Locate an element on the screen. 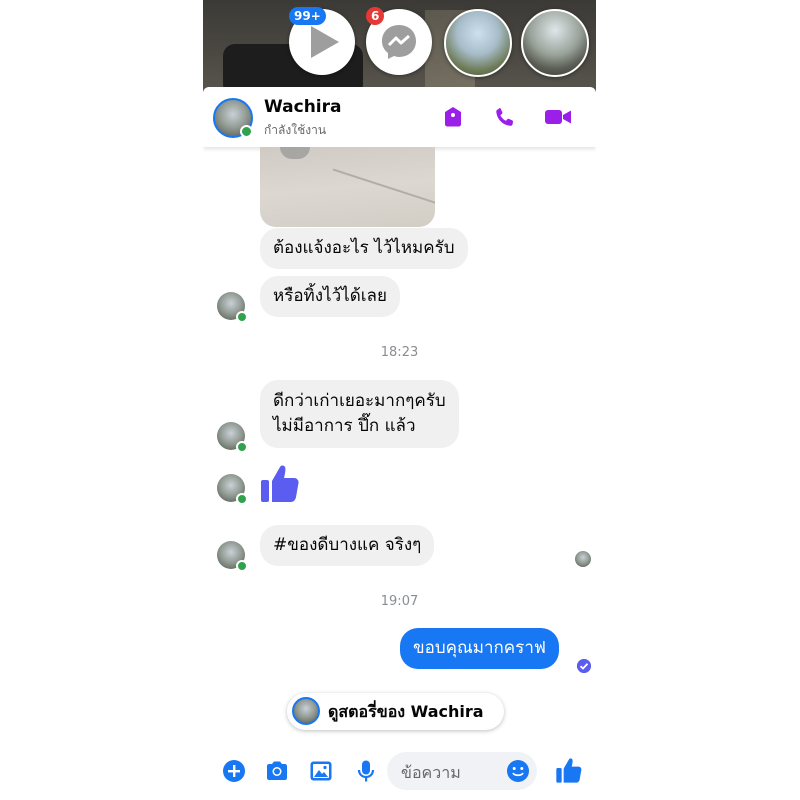  gallery-icon is located at coordinates (321, 771).